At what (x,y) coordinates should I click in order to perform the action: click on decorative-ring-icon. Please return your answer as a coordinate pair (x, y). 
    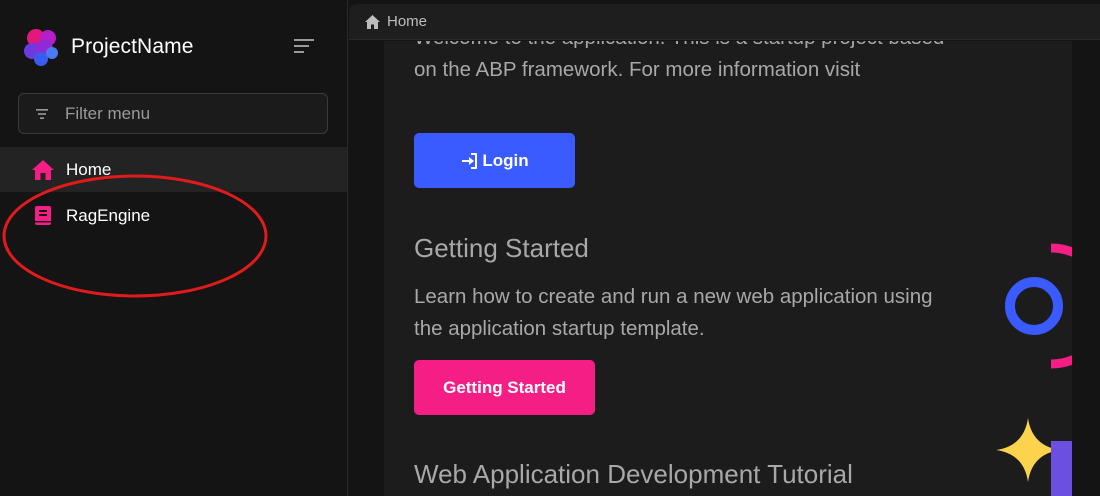
    Looking at the image, I should click on (1038, 306).